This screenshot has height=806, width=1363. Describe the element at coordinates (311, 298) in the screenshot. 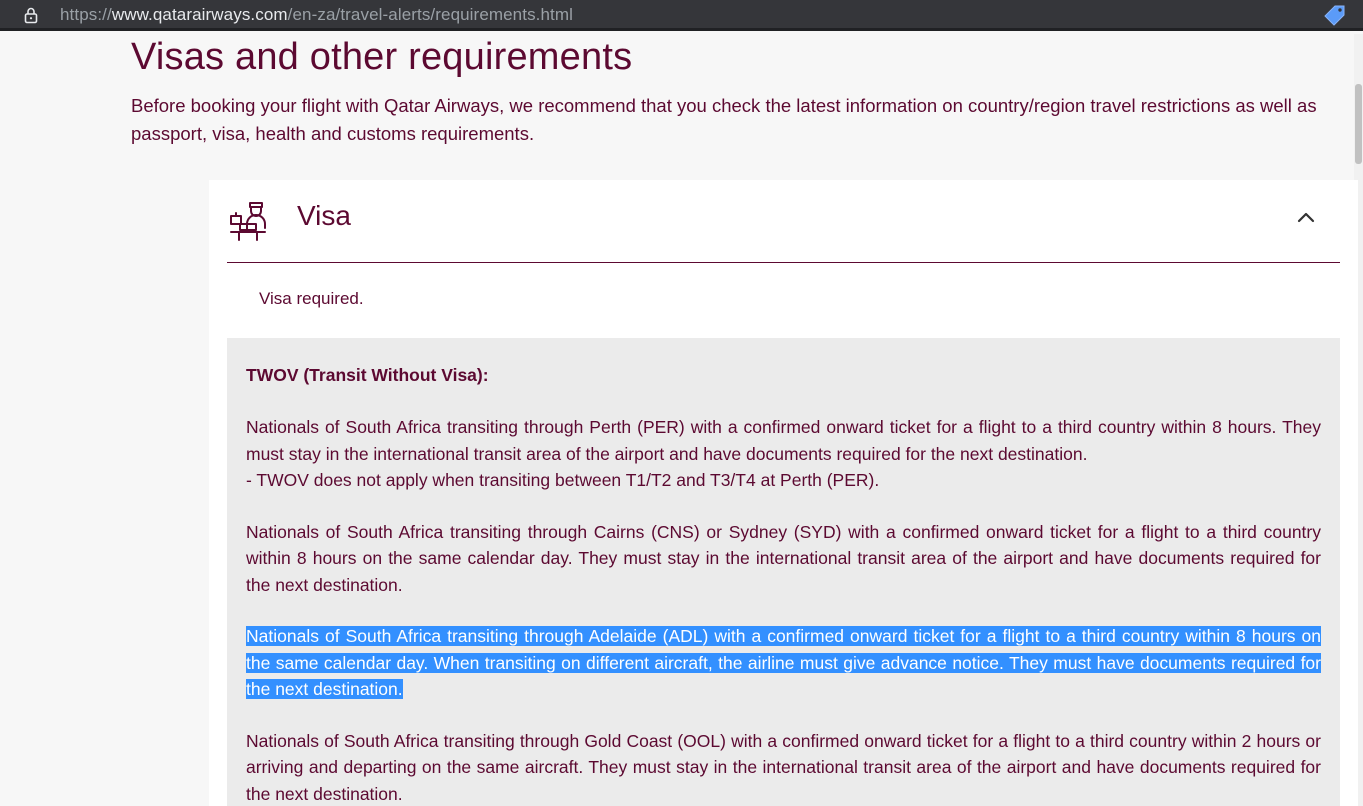

I see `visa-requirement: Visa required.` at that location.